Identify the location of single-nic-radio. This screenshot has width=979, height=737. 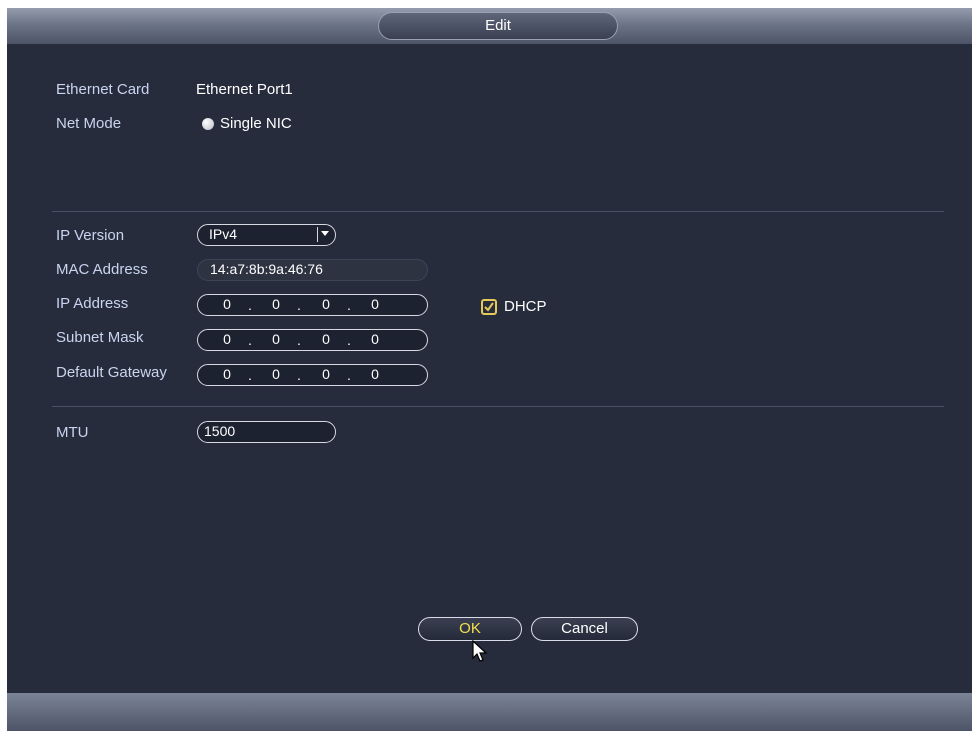
(208, 124).